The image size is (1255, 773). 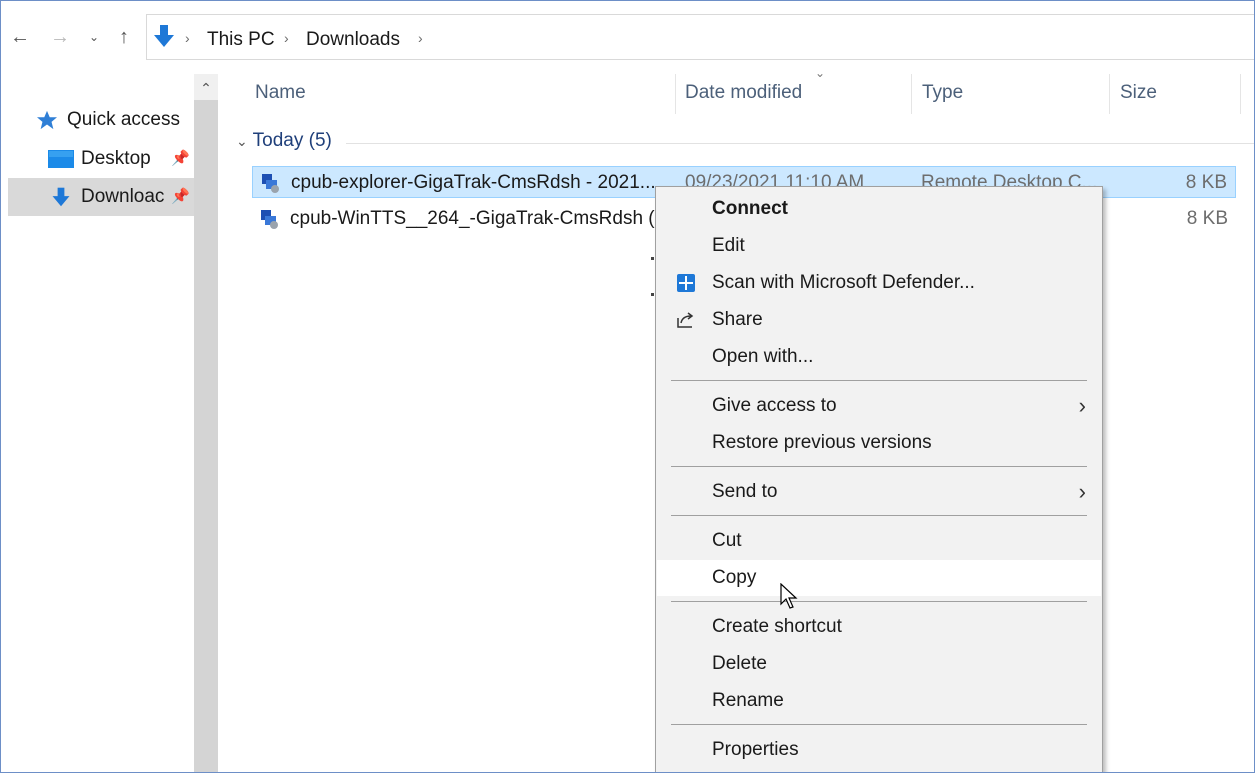 I want to click on menu-item-label: Create shortcut, so click(x=777, y=626).